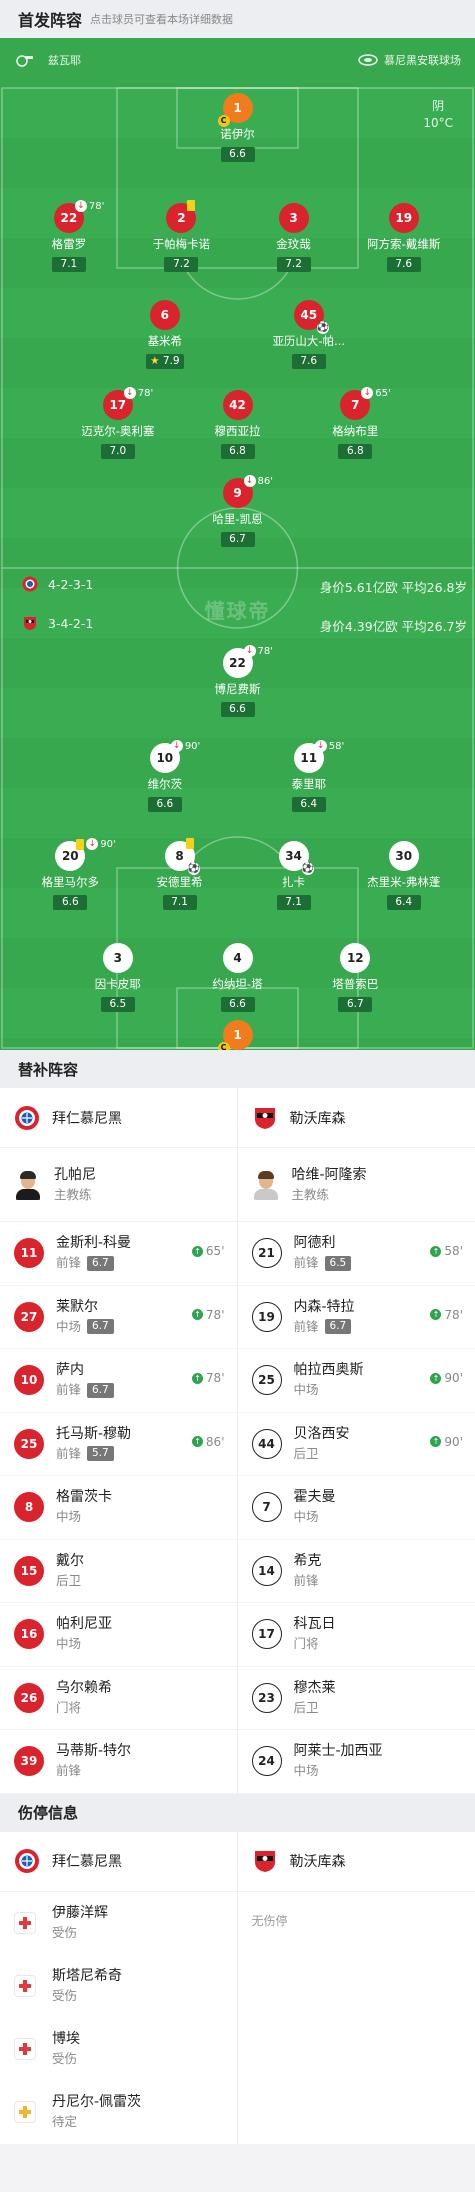  I want to click on subs-home-team: 拜仁慕尼黑, so click(118, 1118).